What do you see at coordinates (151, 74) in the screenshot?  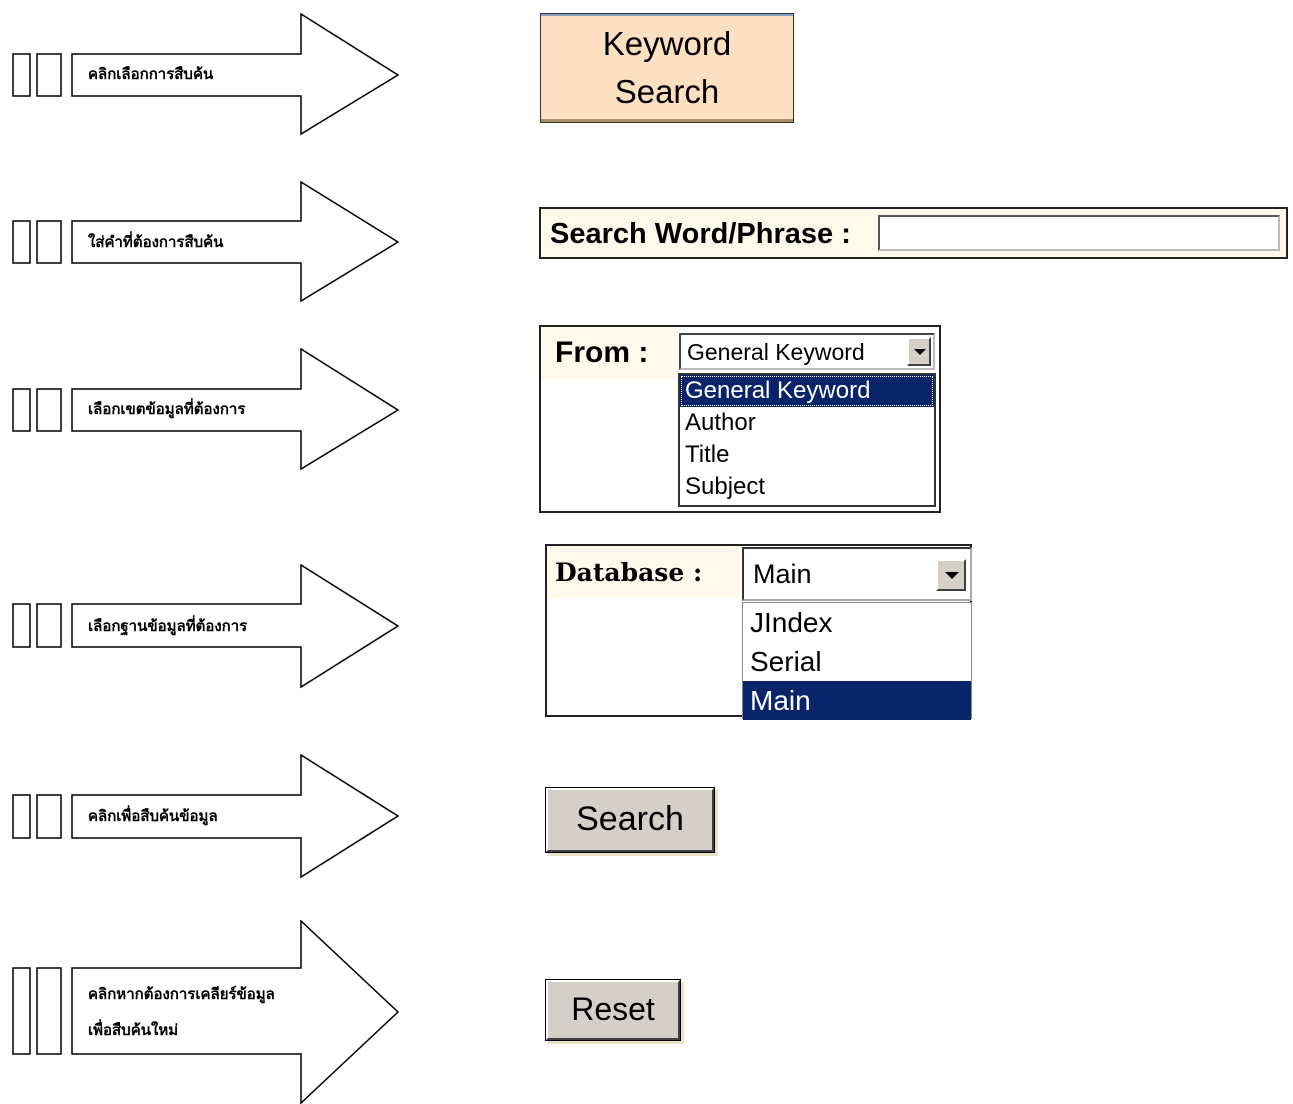 I see `step-label: คลิกเลือกการสืบค้น` at bounding box center [151, 74].